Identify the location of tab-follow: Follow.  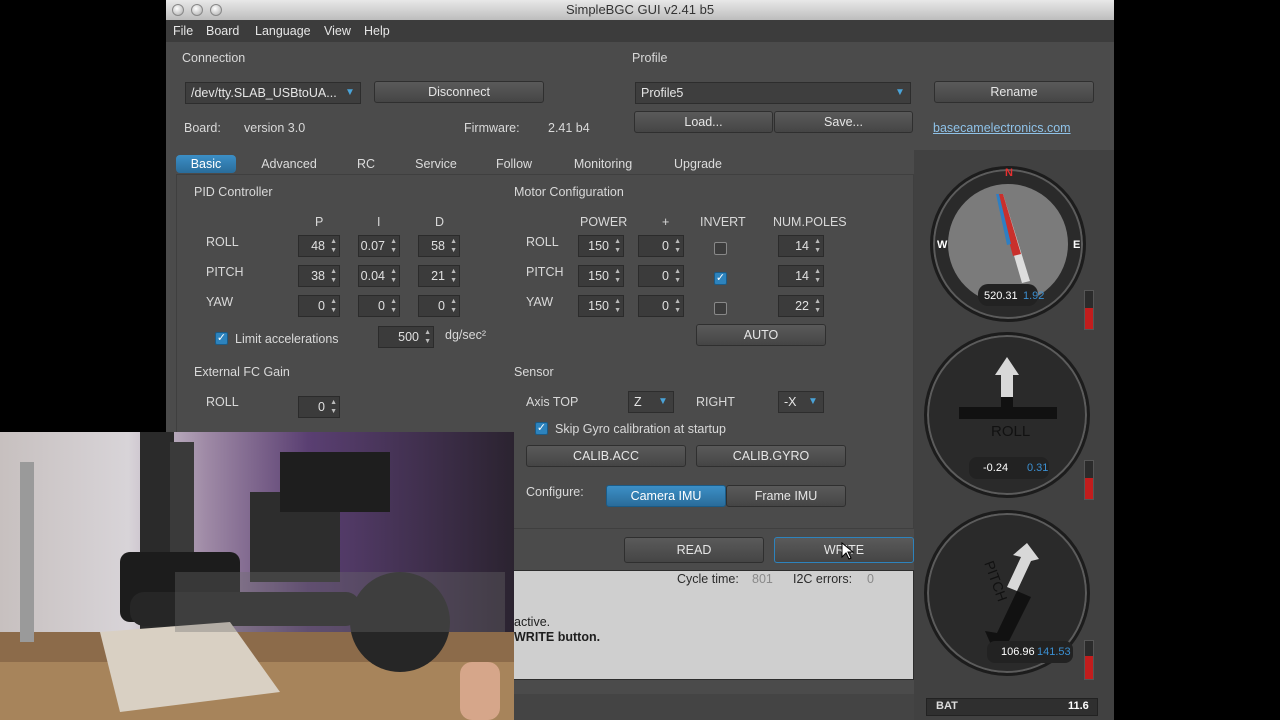
(514, 164).